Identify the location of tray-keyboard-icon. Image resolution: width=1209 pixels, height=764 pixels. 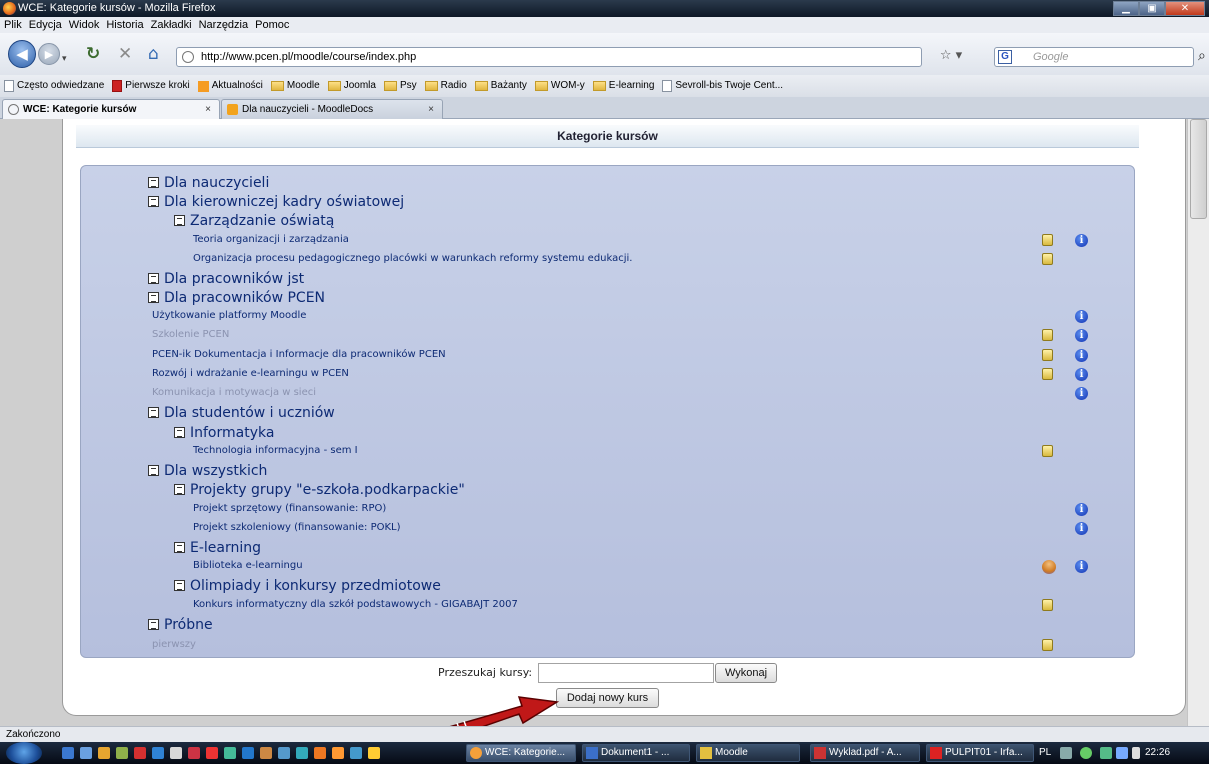
(1066, 753).